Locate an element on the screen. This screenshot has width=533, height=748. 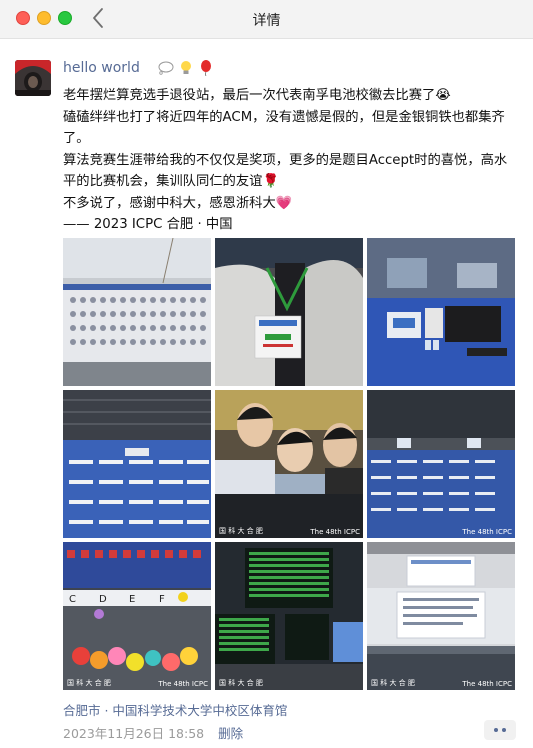
timestamp: 2023年11月26日 18:58 is located at coordinates (134, 733).